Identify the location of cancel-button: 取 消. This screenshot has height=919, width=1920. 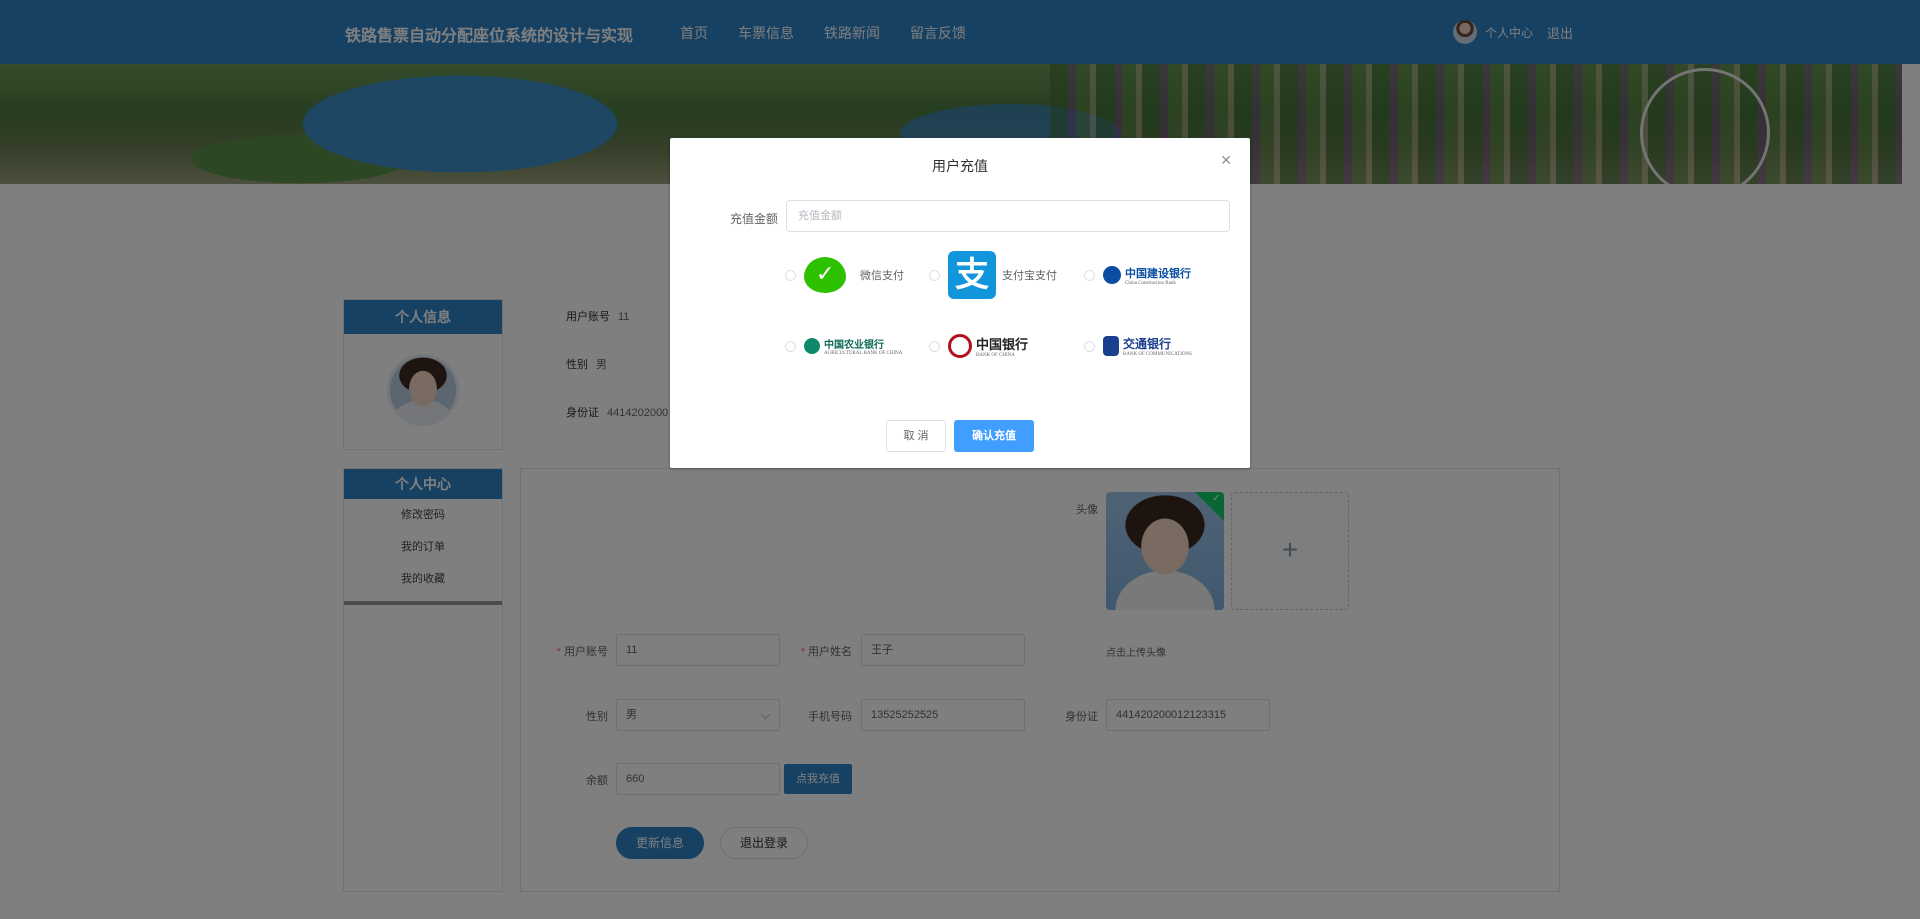
(916, 436).